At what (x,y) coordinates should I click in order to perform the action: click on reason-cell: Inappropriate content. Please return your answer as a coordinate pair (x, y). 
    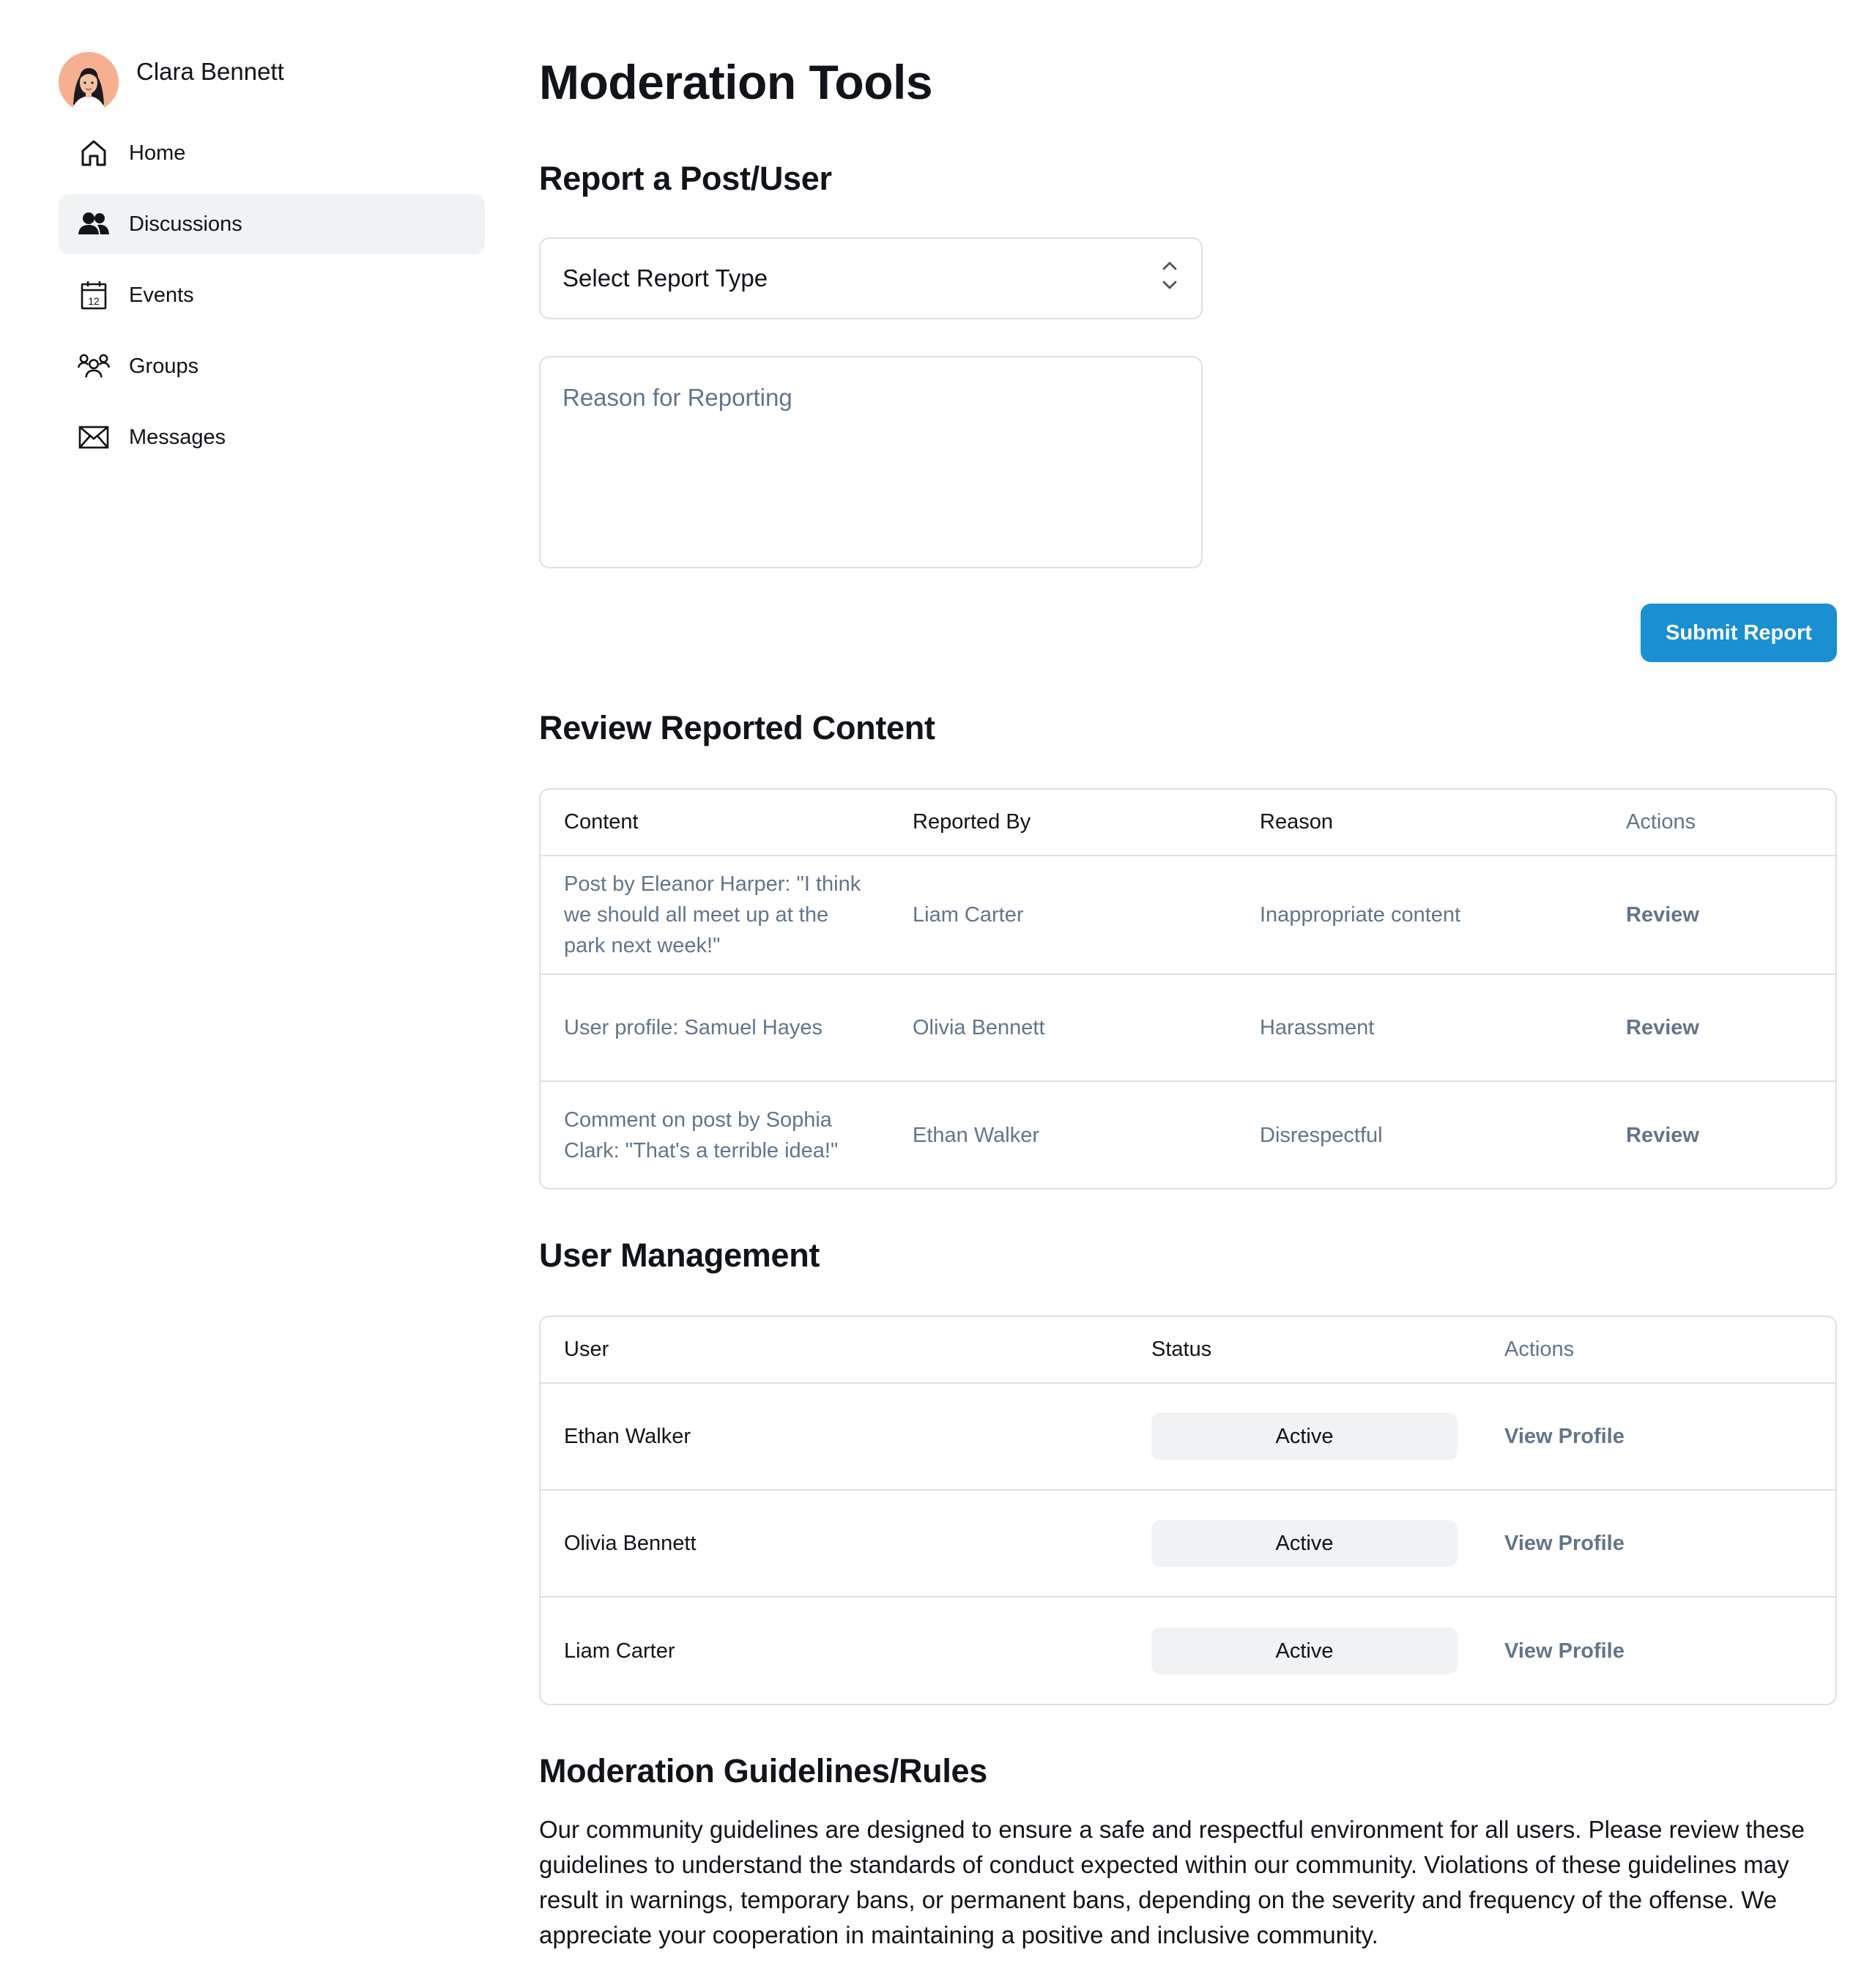
    Looking at the image, I should click on (1419, 915).